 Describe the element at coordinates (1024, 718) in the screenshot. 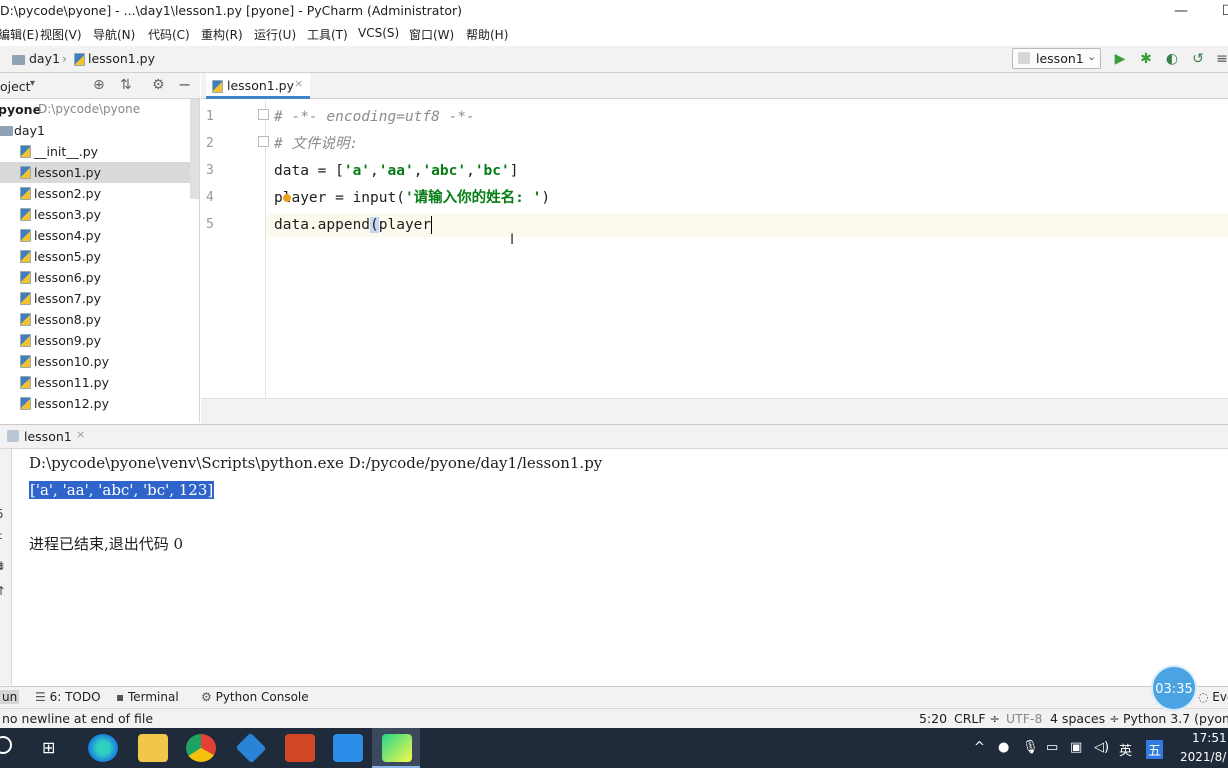

I see `file-encoding: UTF-8` at that location.